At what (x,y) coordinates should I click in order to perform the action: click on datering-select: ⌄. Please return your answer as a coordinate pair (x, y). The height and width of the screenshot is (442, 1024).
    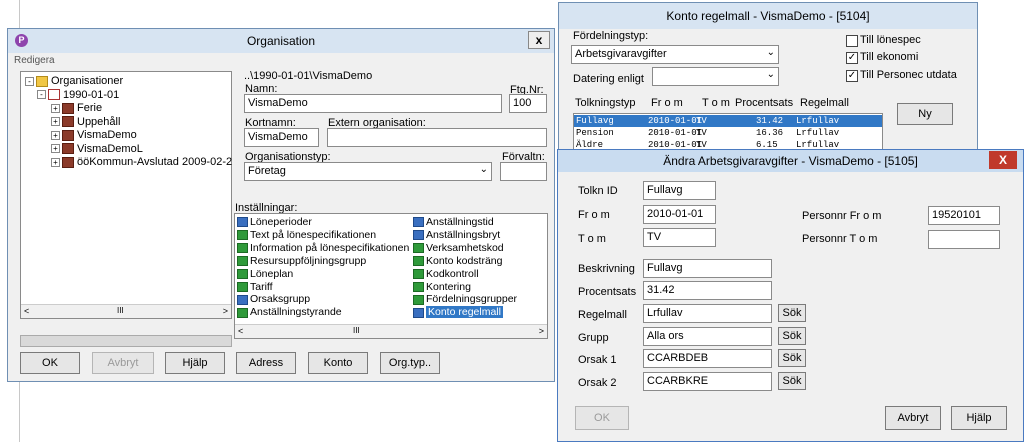
    Looking at the image, I should click on (715, 76).